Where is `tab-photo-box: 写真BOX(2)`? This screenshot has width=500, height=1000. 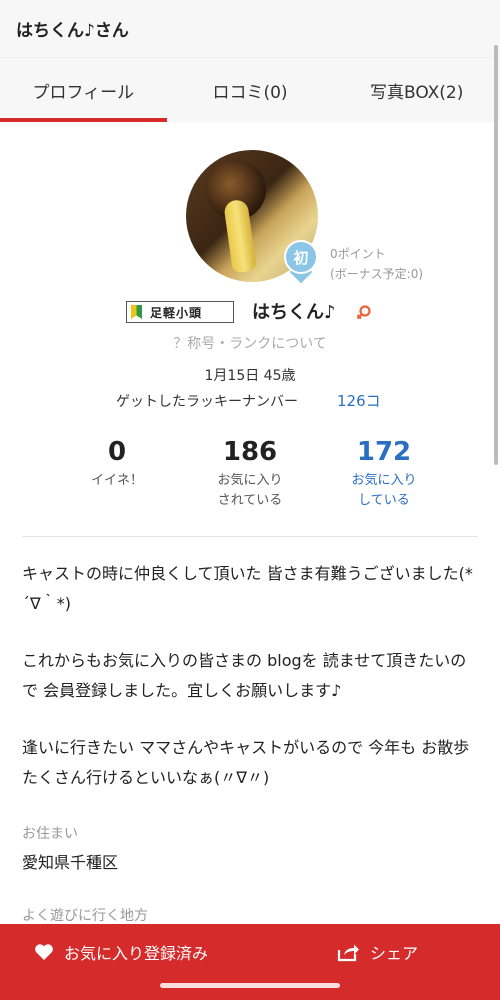 tab-photo-box: 写真BOX(2) is located at coordinates (416, 90).